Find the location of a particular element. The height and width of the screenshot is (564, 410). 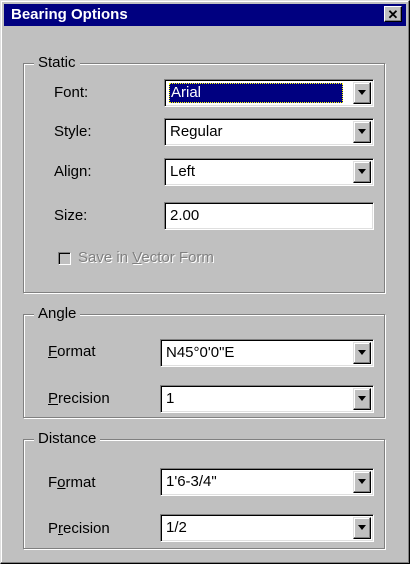

angle-precision-dropdown-button is located at coordinates (362, 399).